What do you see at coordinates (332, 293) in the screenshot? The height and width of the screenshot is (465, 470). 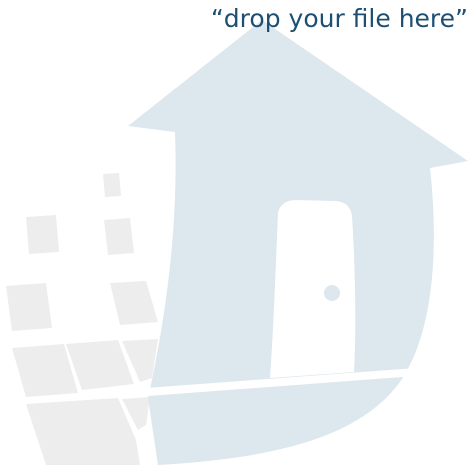 I see `door-knob-graphic` at bounding box center [332, 293].